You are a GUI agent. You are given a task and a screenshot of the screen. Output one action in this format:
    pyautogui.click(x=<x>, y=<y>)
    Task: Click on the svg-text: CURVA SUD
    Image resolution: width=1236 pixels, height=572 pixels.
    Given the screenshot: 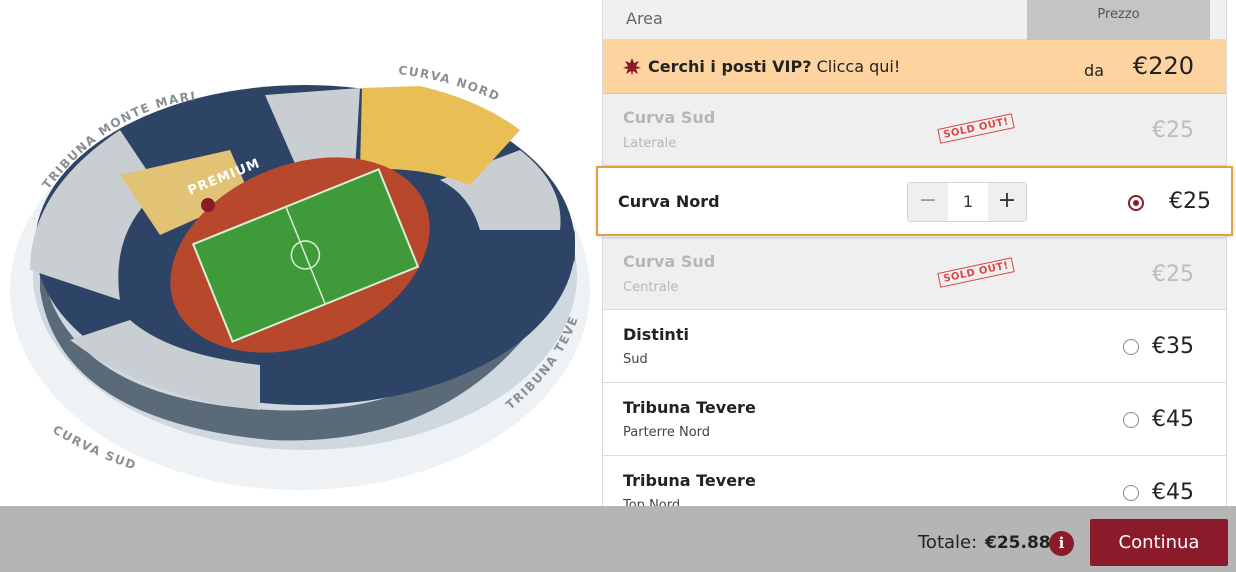 What is the action you would take?
    pyautogui.click(x=94, y=448)
    